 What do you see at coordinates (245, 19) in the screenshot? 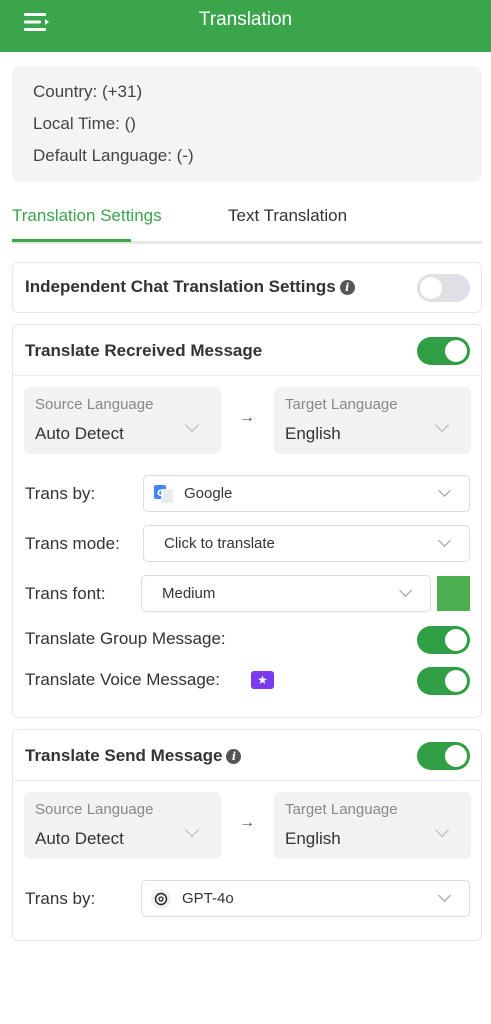
I see `page-title: Translation` at bounding box center [245, 19].